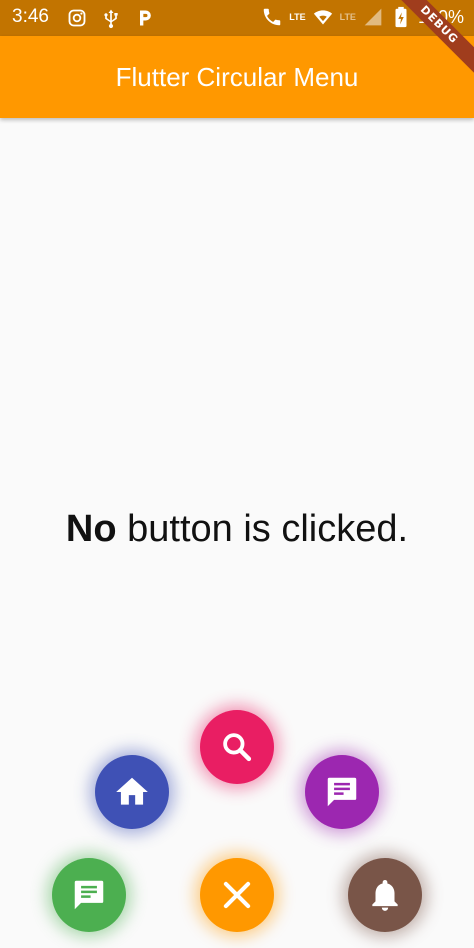 The width and height of the screenshot is (474, 948). What do you see at coordinates (401, 17) in the screenshot?
I see `battery-icon` at bounding box center [401, 17].